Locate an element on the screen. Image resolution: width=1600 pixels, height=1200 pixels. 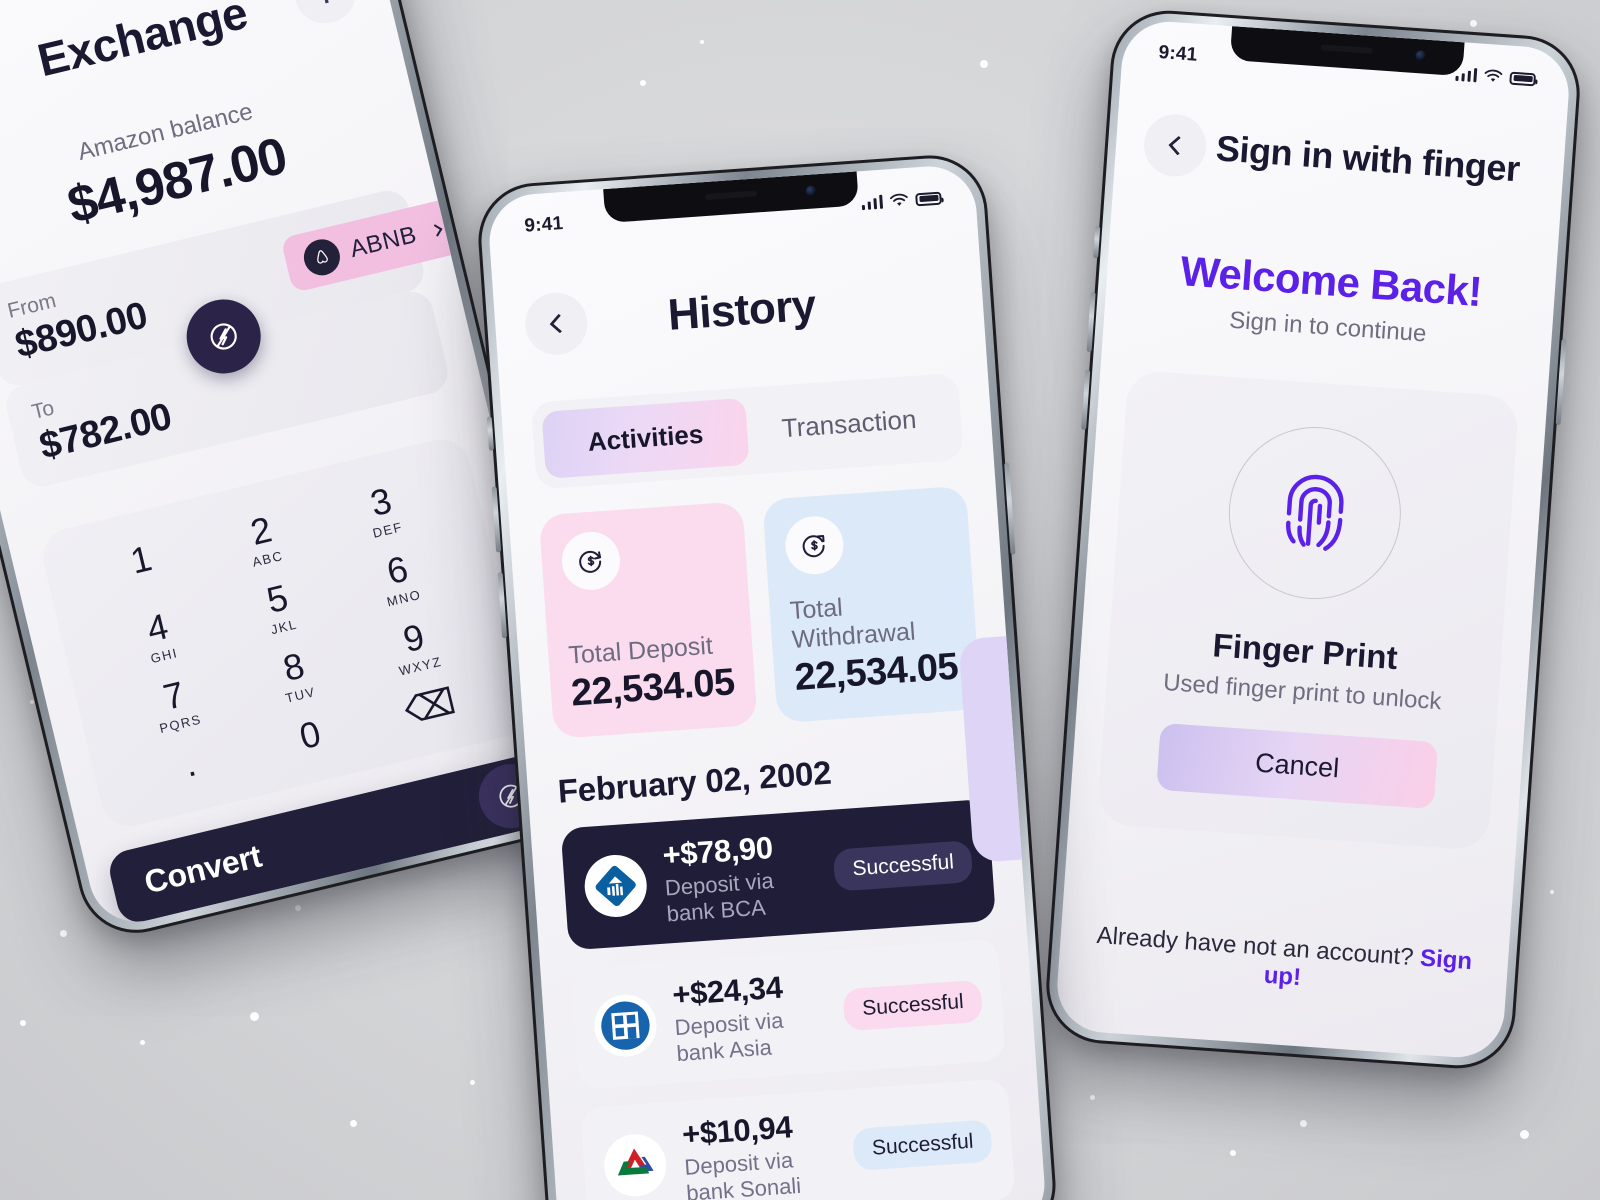
history-tabs: Activities Transaction is located at coordinates (747, 431).